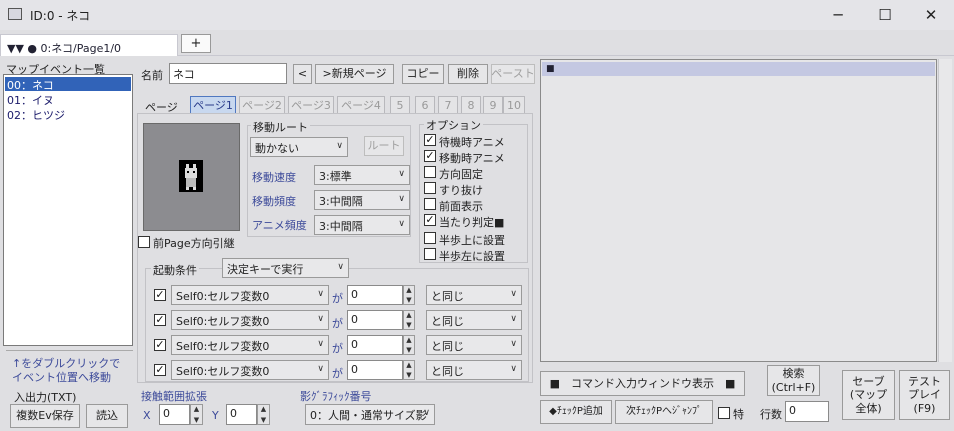  I want to click on trigger-value: 決定キーで実行, so click(265, 269).